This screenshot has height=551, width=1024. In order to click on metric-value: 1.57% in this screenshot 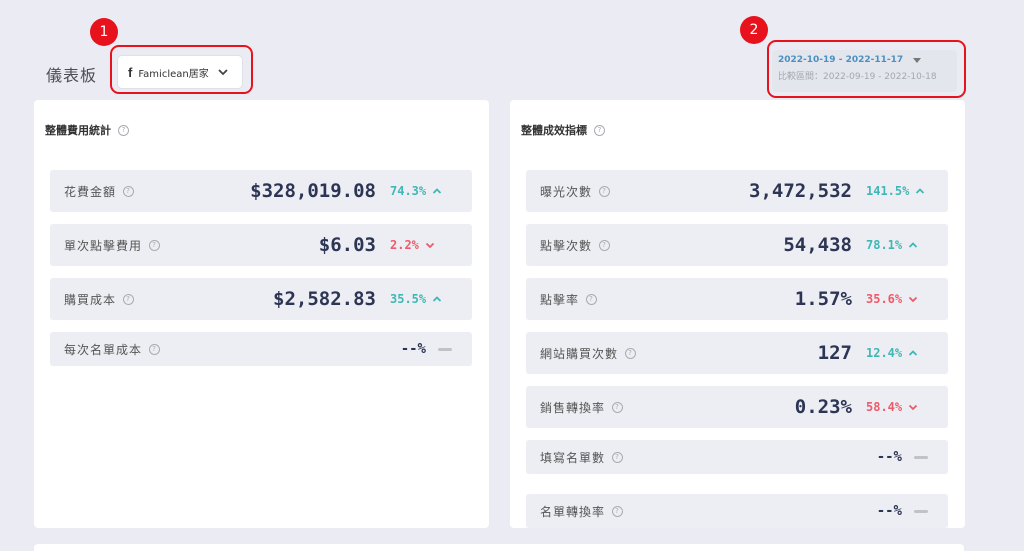, I will do `click(823, 299)`.